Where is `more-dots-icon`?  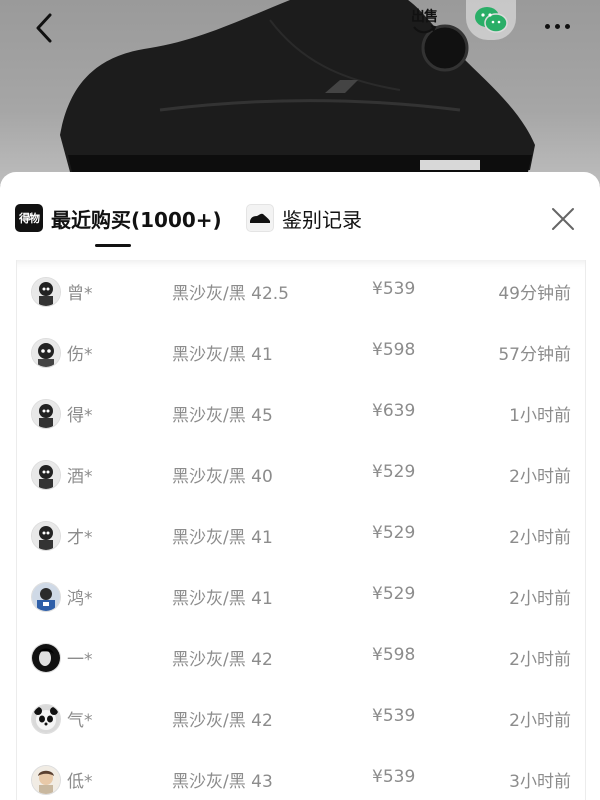
more-dots-icon is located at coordinates (557, 23).